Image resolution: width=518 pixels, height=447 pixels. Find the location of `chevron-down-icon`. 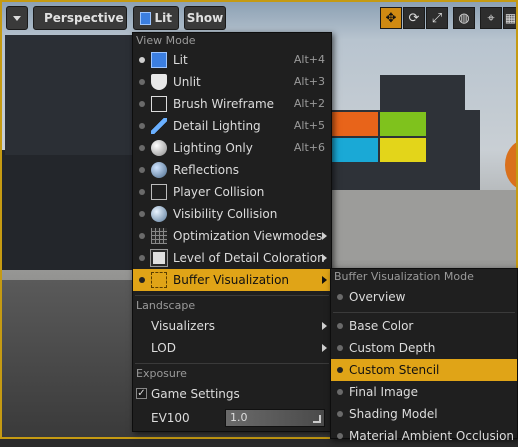

chevron-down-icon is located at coordinates (17, 18).